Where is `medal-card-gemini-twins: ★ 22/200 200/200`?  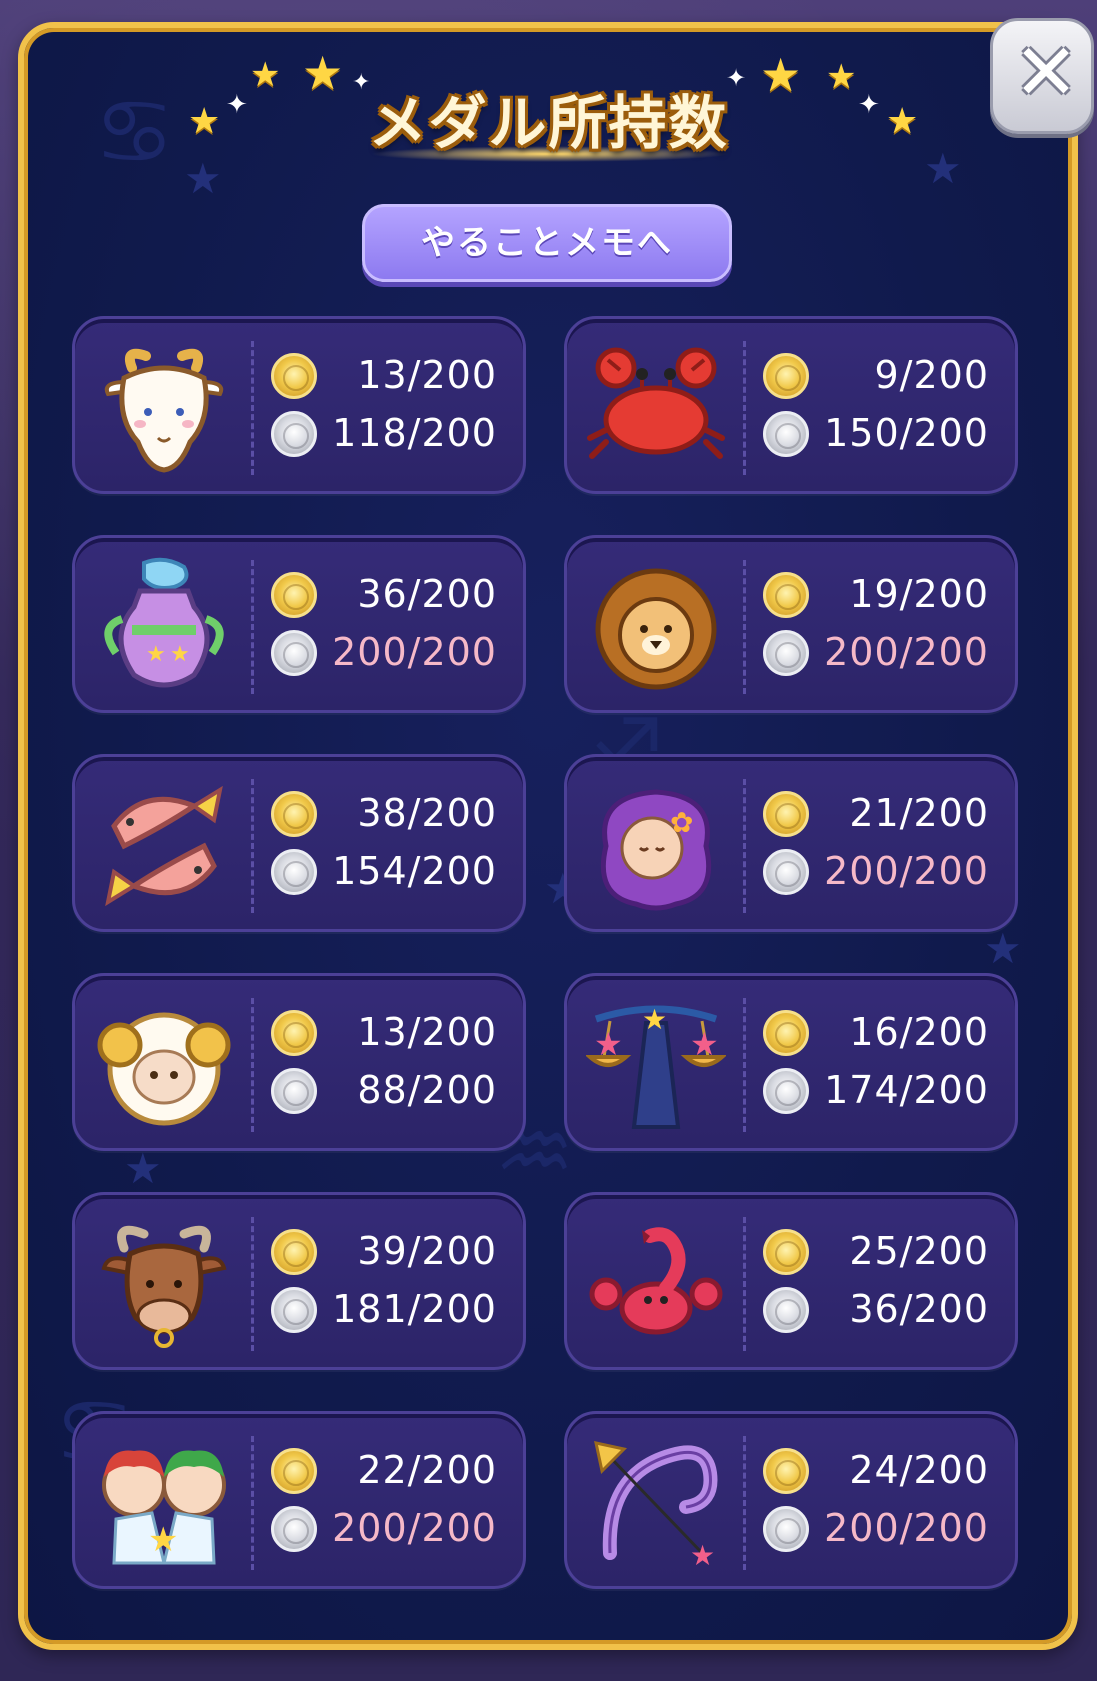 medal-card-gemini-twins: ★ 22/200 200/200 is located at coordinates (299, 1500).